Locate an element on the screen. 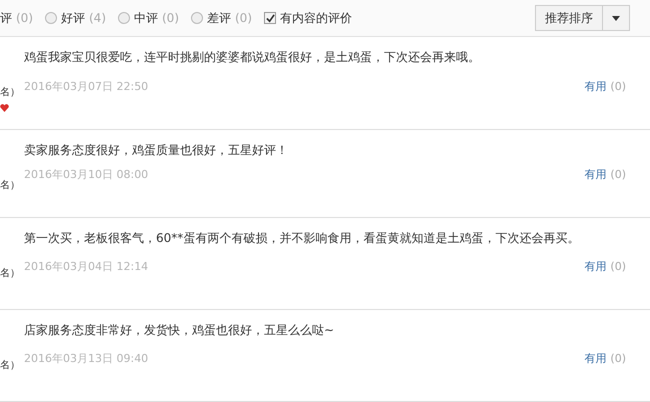  review-date: 2016年03月10日 08:00 is located at coordinates (86, 174).